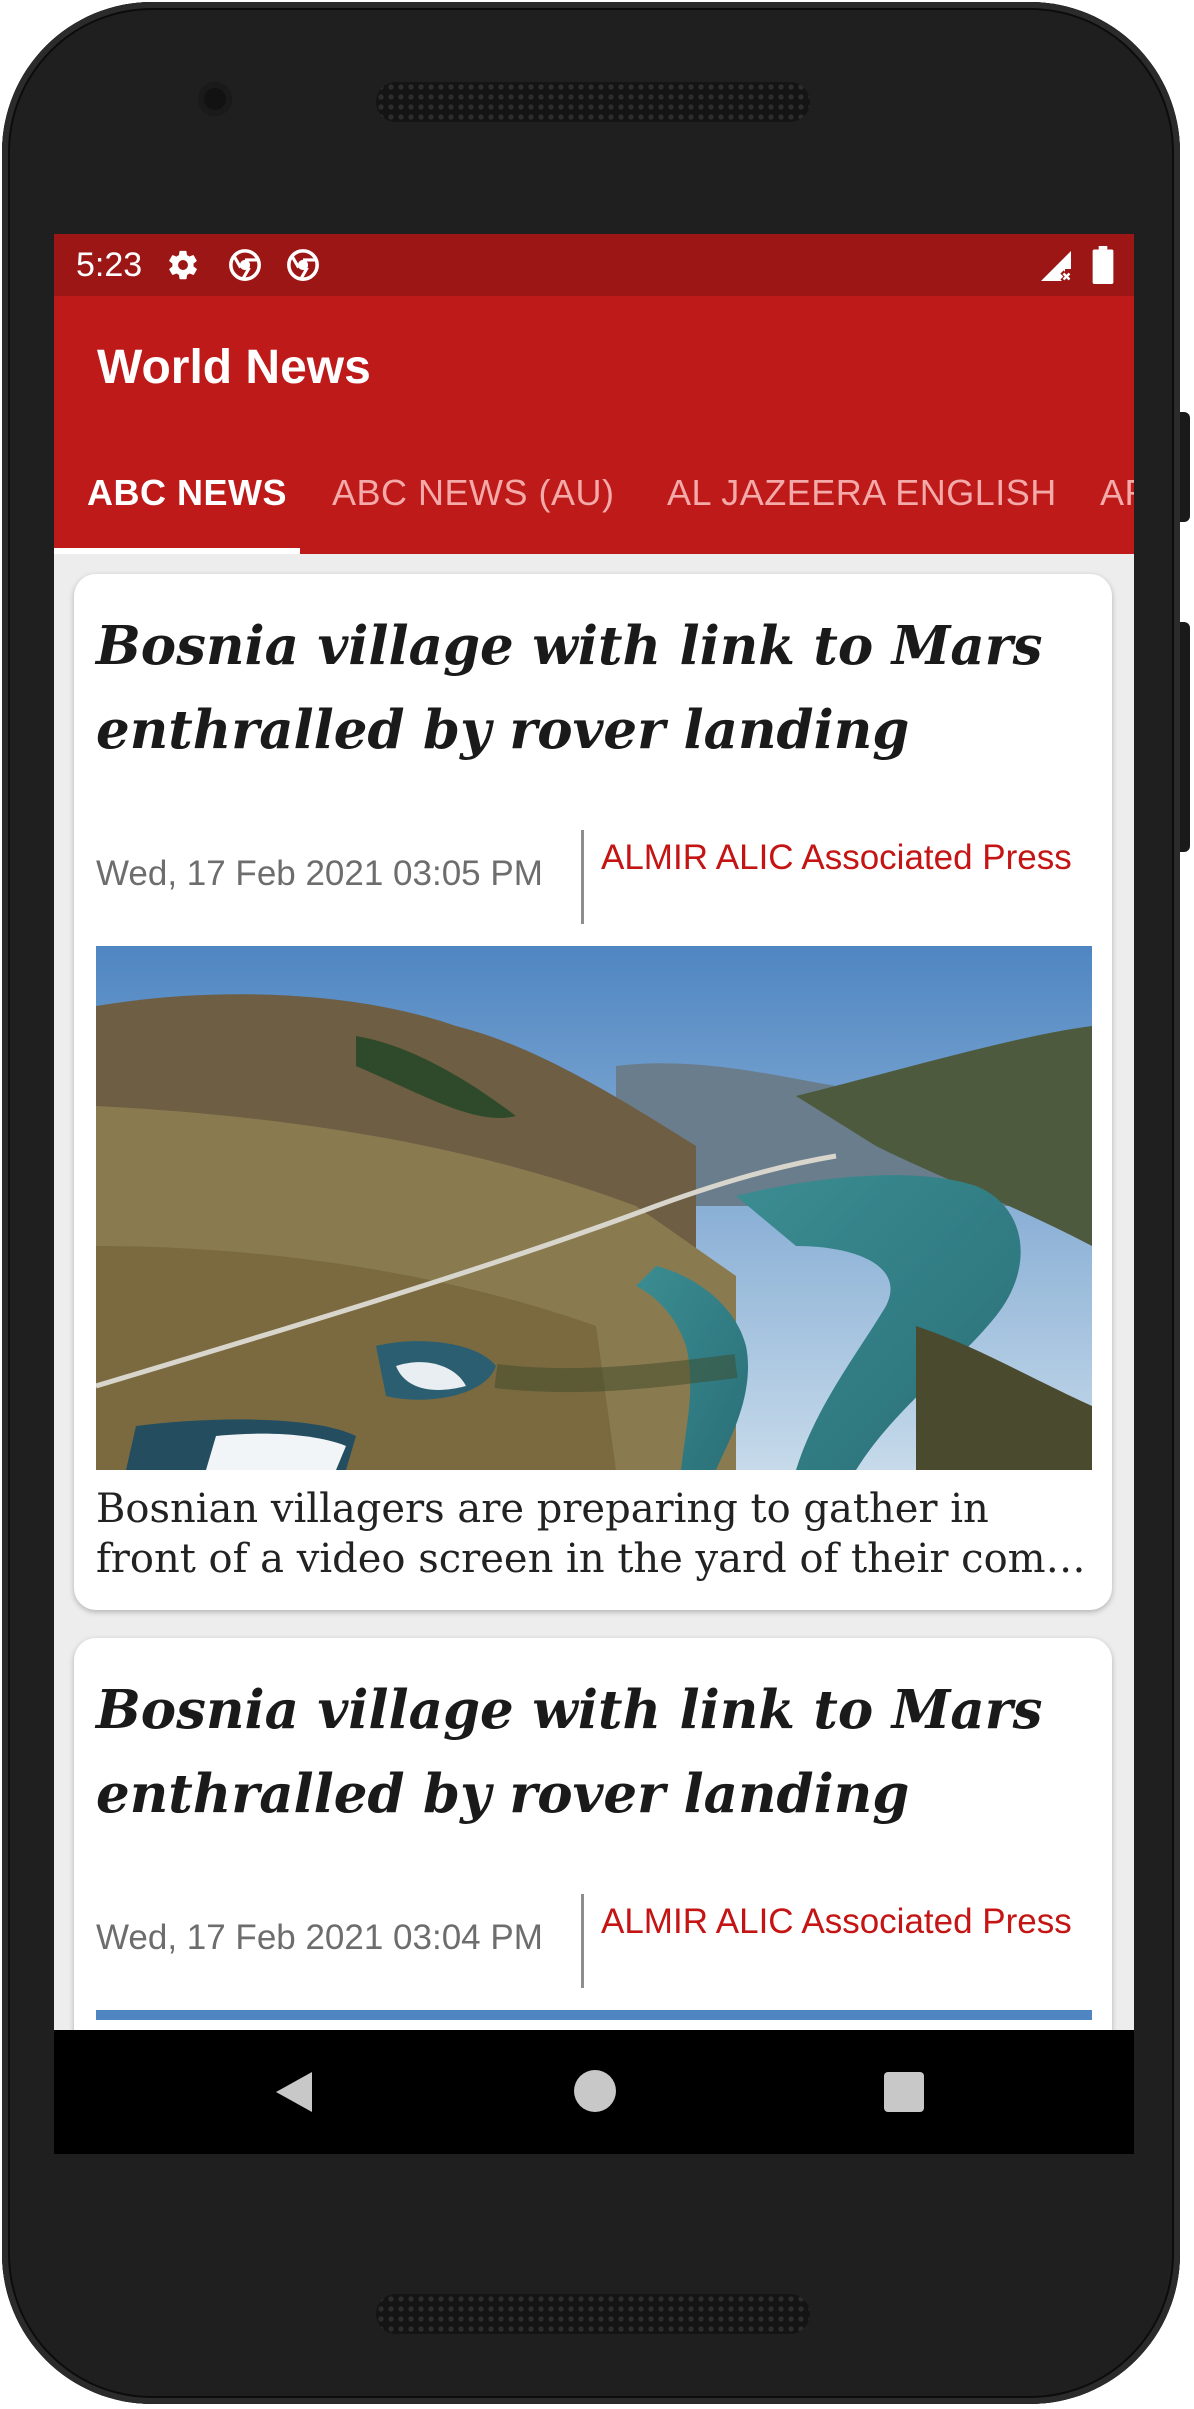 The width and height of the screenshot is (1194, 2409). Describe the element at coordinates (109, 265) in the screenshot. I see `status-time: 5:23` at that location.